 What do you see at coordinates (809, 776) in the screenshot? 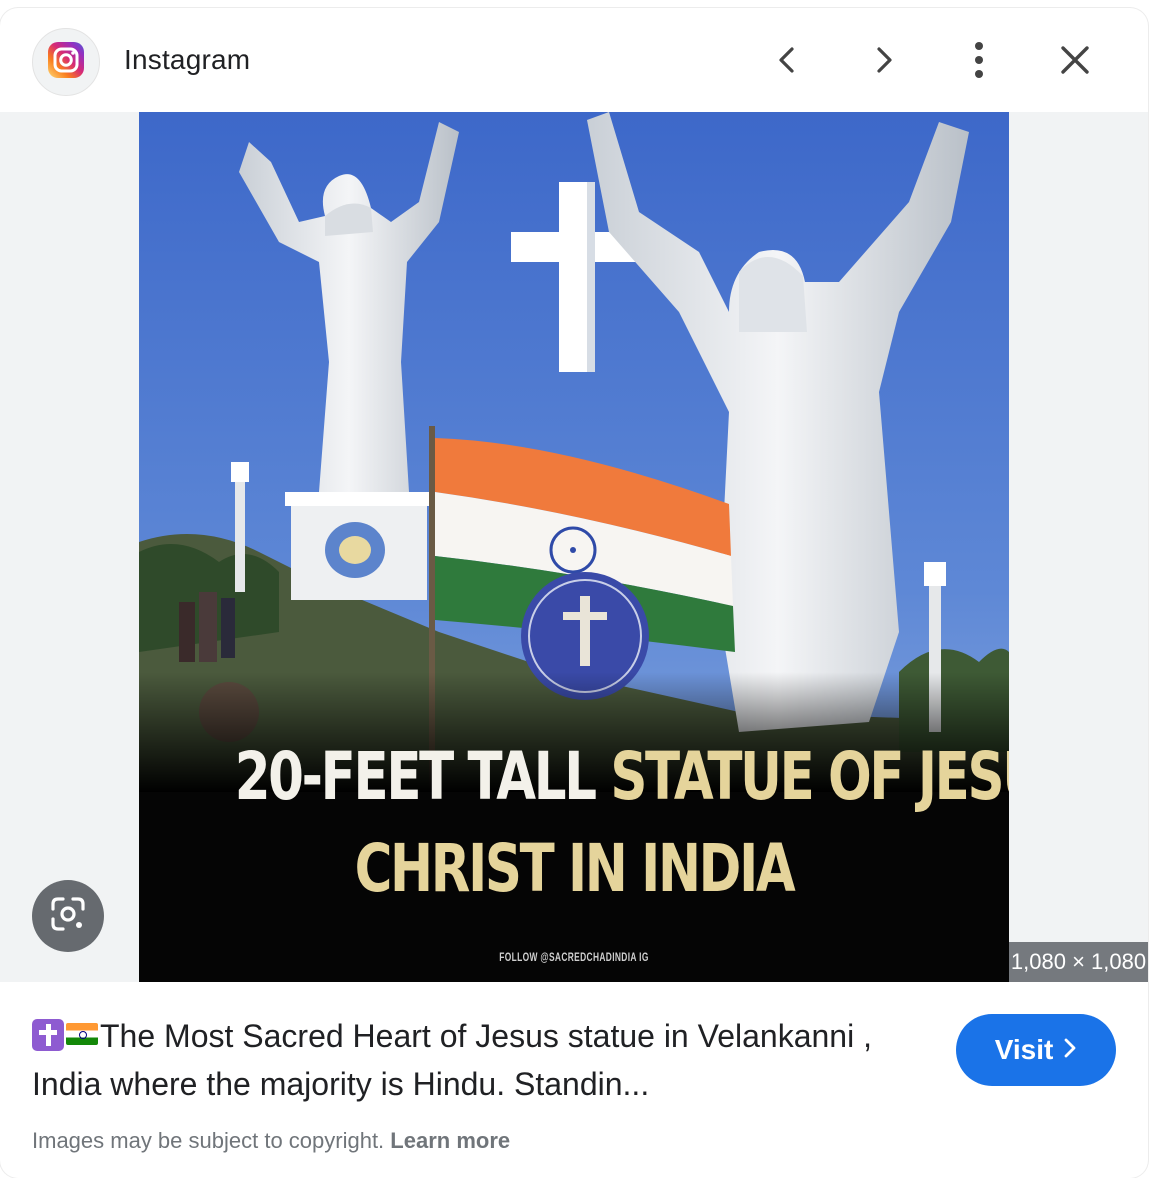
I see `caption-gold-text: STATUE OF JESUS` at bounding box center [809, 776].